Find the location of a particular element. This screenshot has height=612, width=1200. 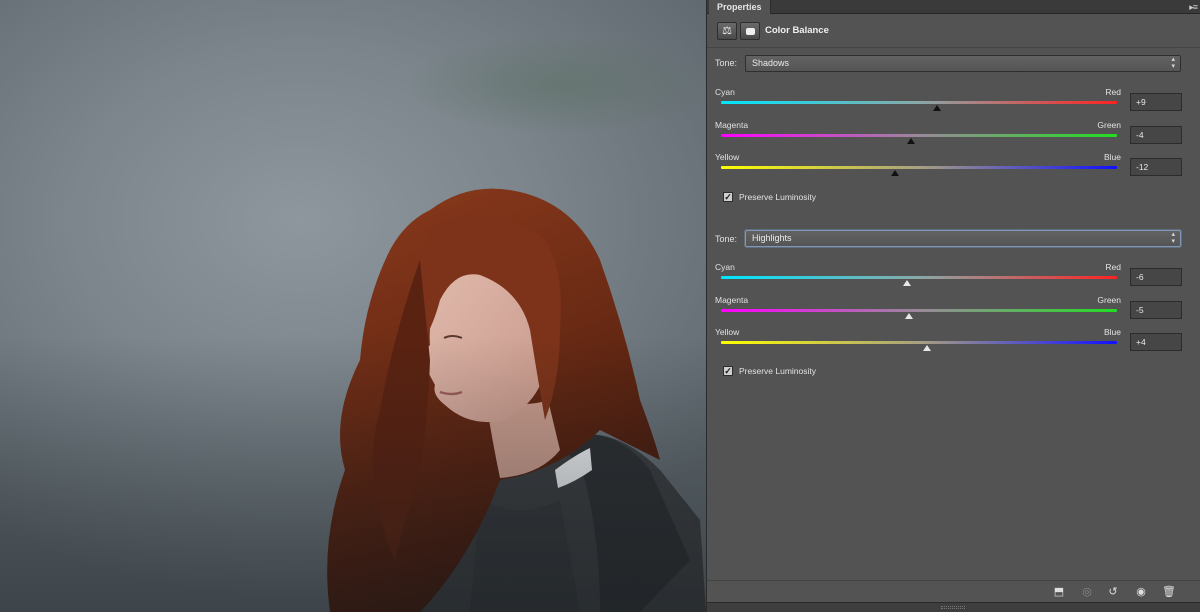

clip-to-layer-icon: ⬒ is located at coordinates (1059, 592).